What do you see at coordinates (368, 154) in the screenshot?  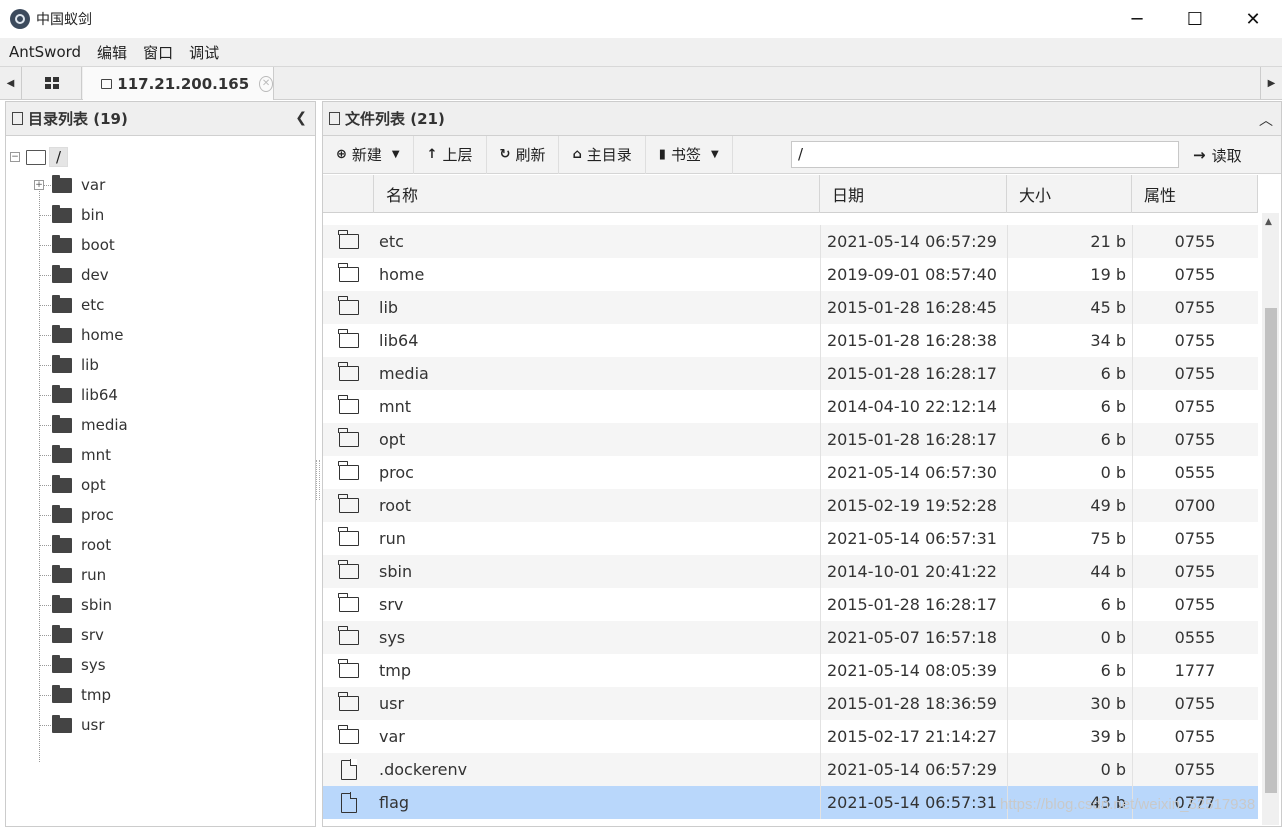 I see `new-button: ⊕ 新建 ▼` at bounding box center [368, 154].